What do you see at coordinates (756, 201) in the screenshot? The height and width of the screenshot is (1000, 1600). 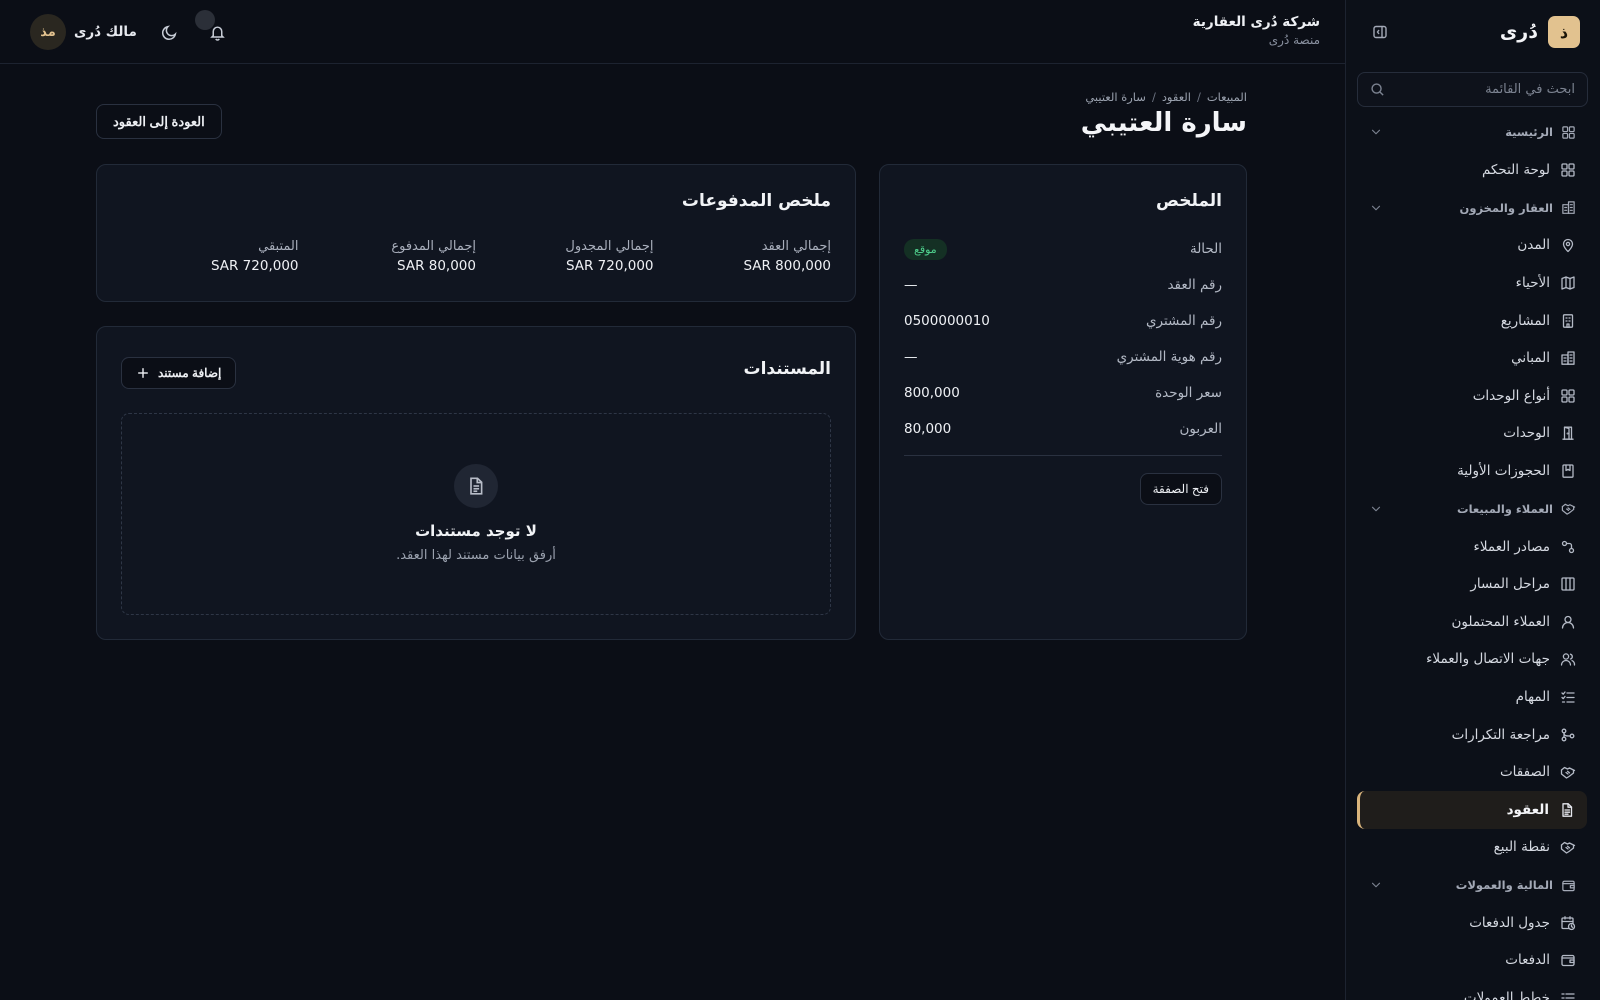 I see `payments-summary-title: ملخص المدفوعات` at bounding box center [756, 201].